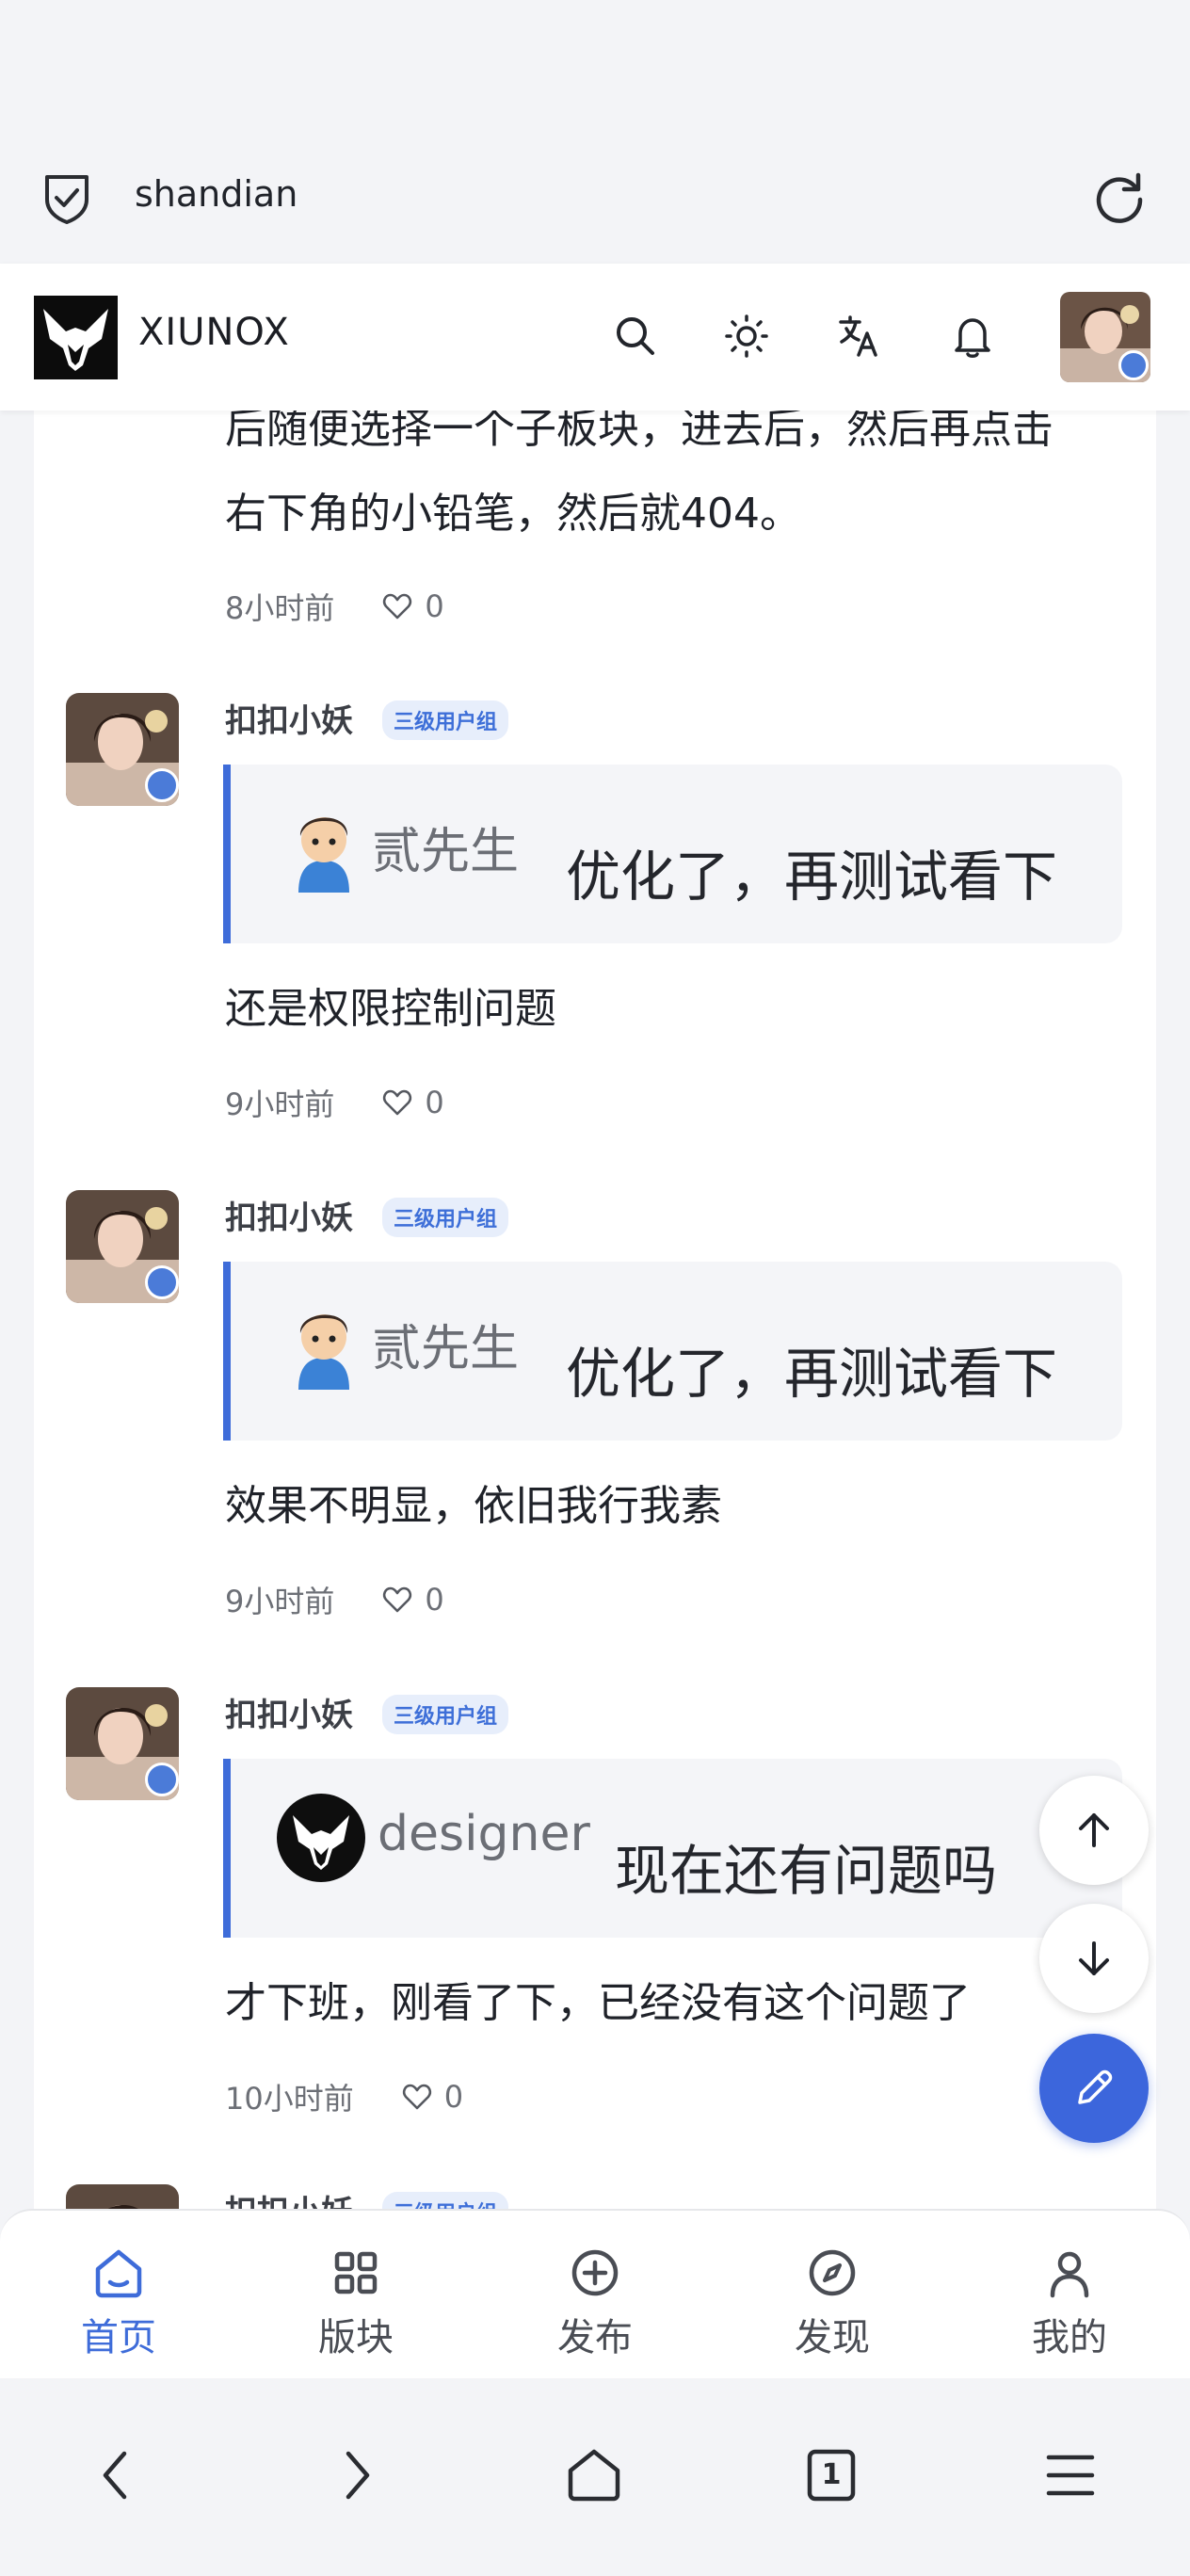 The width and height of the screenshot is (1190, 2576). Describe the element at coordinates (216, 194) in the screenshot. I see `url-text: shandian` at that location.